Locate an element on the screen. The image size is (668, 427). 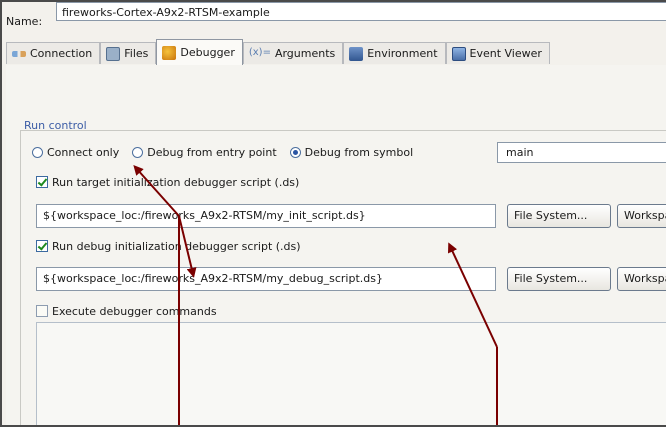
tab-arguments: (x)= Arguments is located at coordinates (293, 53).